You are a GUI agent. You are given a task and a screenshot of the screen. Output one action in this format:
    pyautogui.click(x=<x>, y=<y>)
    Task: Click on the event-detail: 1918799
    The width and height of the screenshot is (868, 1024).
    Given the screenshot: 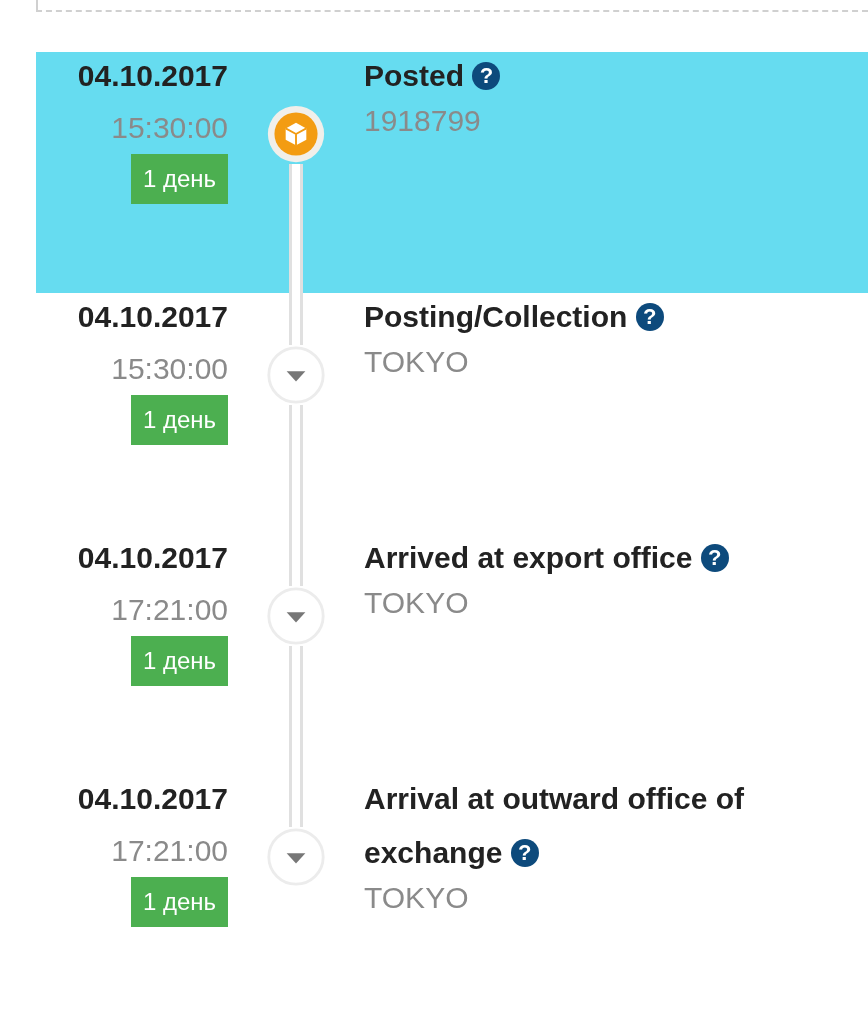 What is the action you would take?
    pyautogui.click(x=423, y=121)
    